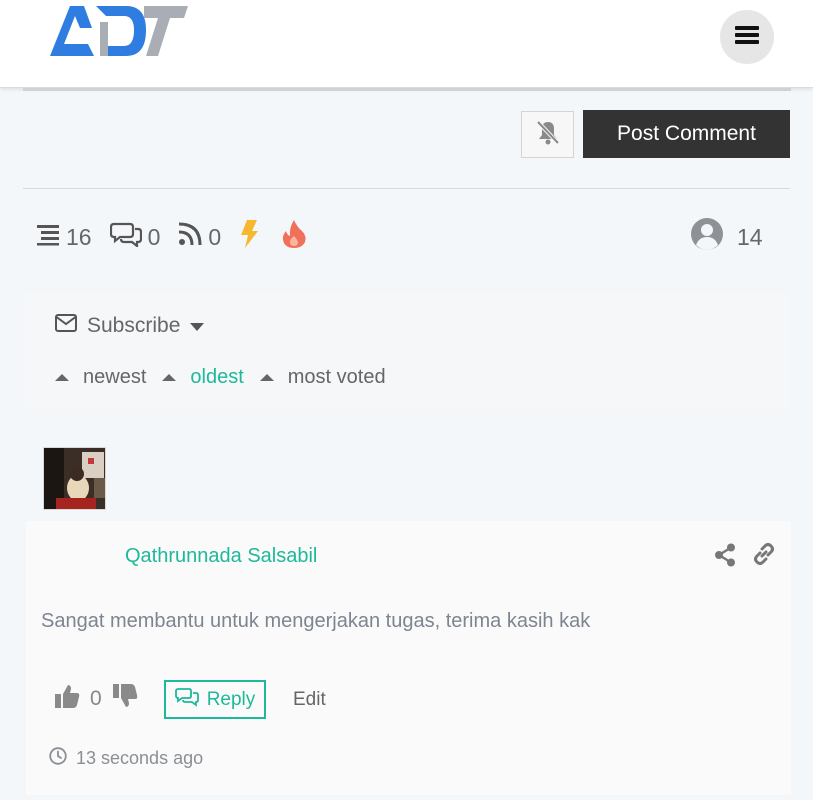 The height and width of the screenshot is (800, 813). I want to click on list-icon, so click(51, 237).